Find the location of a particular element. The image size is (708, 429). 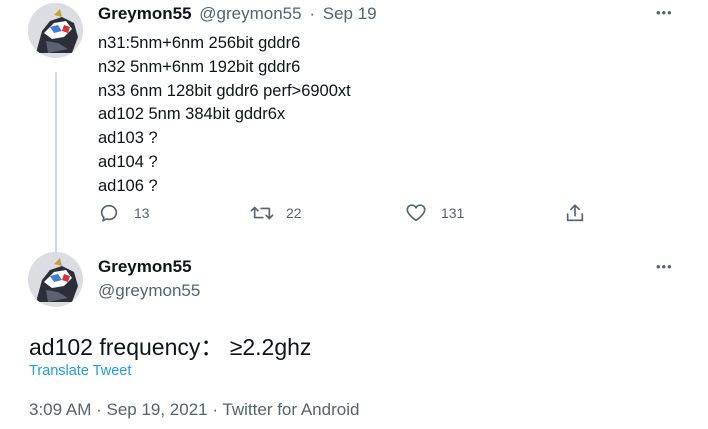

retweet-icon is located at coordinates (262, 213).